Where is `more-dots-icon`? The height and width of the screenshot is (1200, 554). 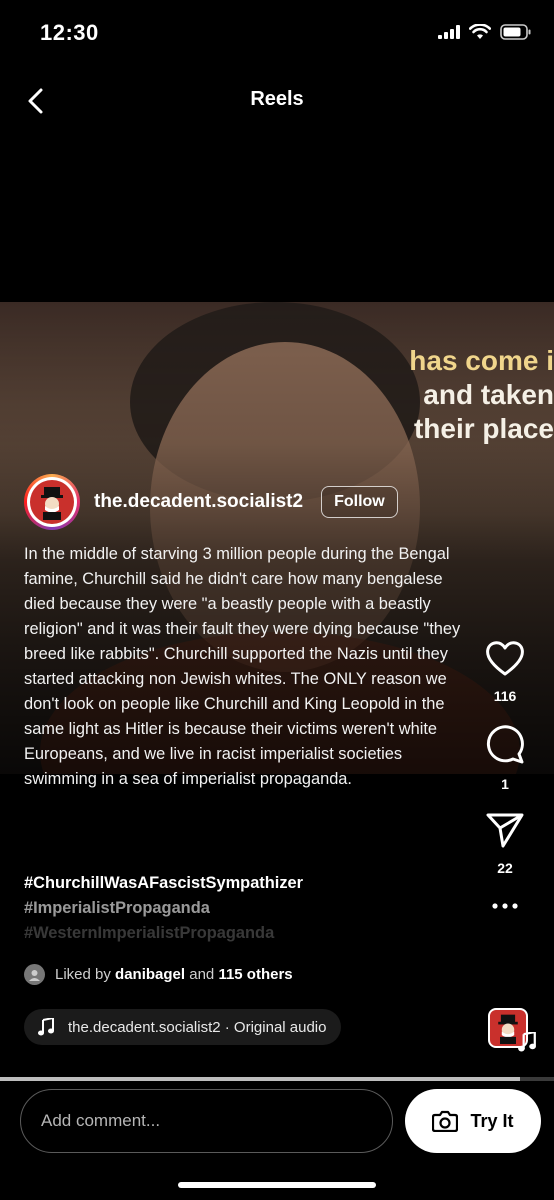
more-dots-icon is located at coordinates (505, 906).